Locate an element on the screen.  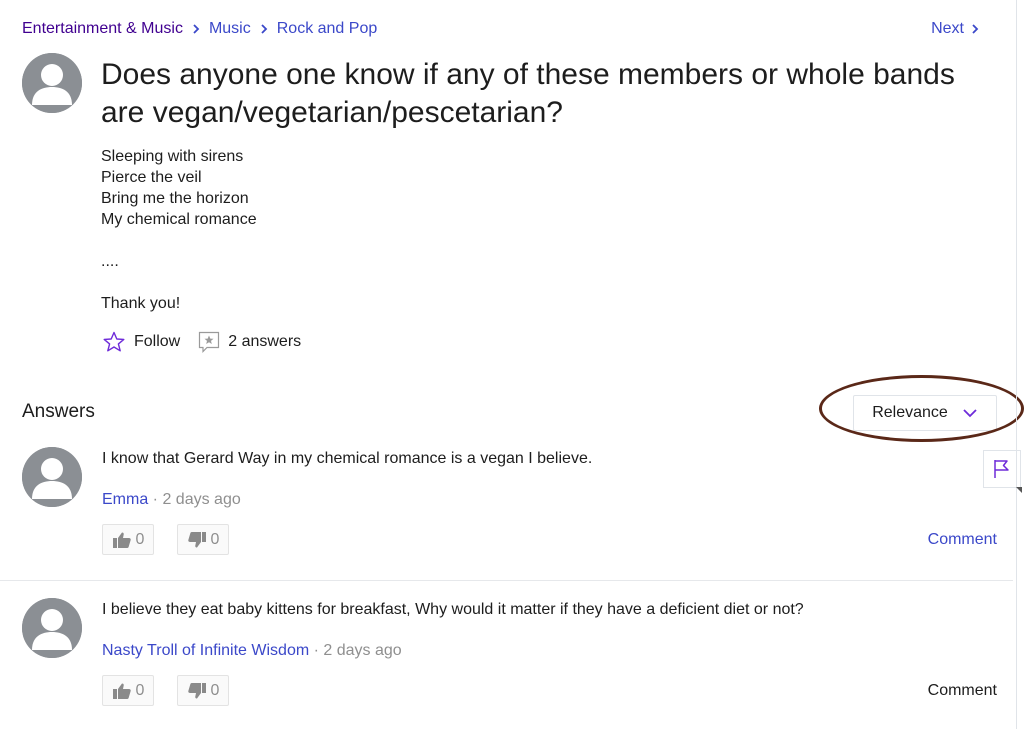
breadcrumb-music: Music is located at coordinates (230, 29).